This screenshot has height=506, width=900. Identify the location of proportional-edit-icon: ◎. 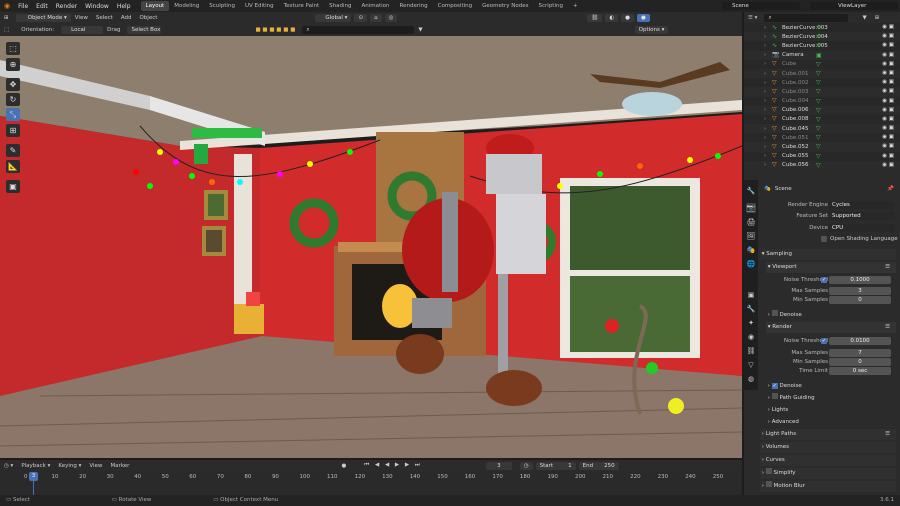
(391, 18).